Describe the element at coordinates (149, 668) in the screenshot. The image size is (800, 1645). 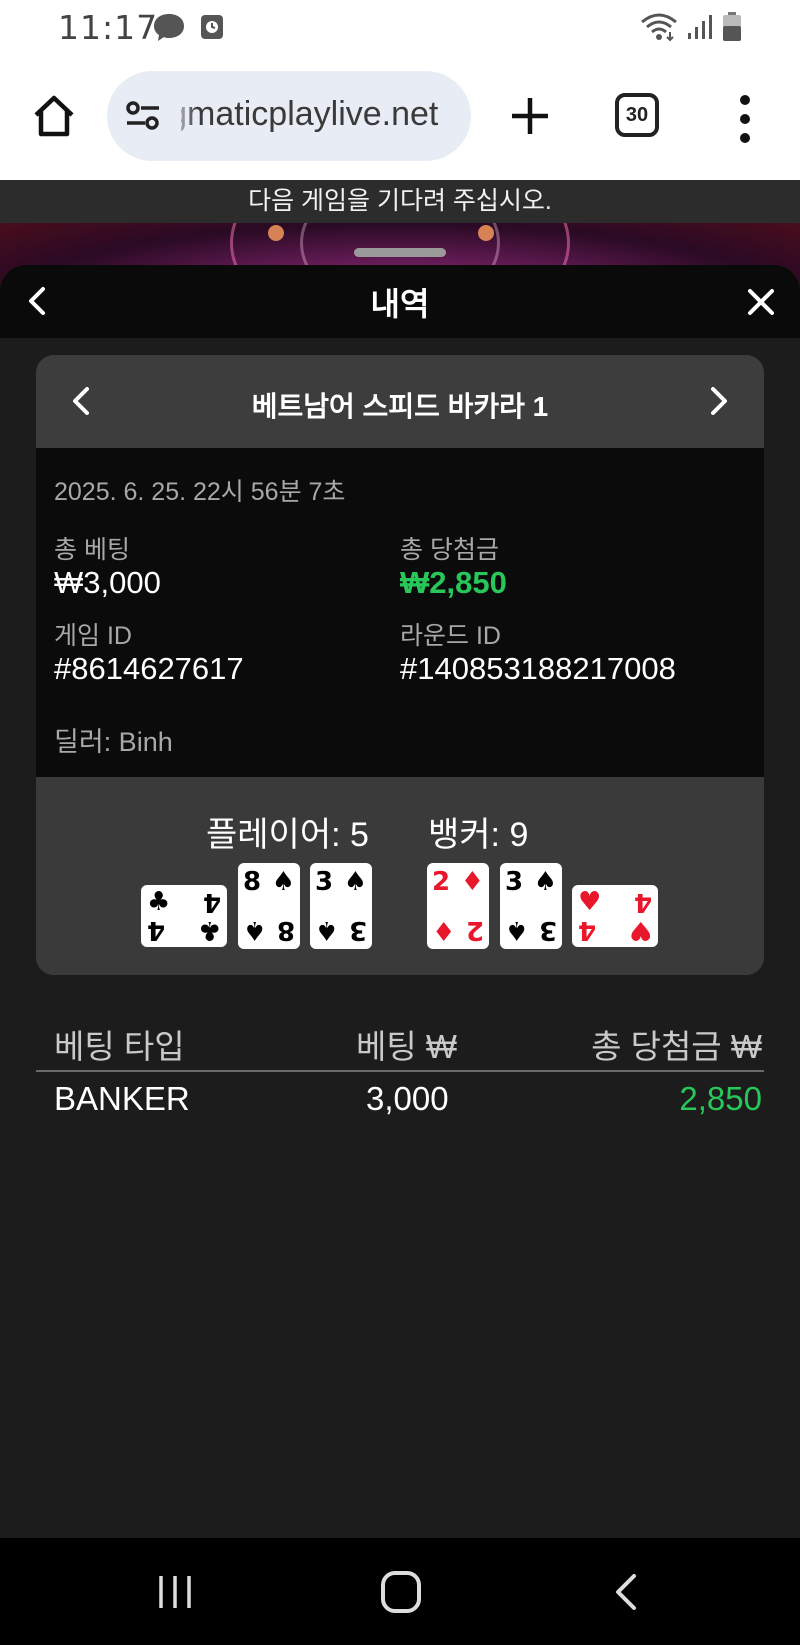
I see `game-id-value: #8614627617` at that location.